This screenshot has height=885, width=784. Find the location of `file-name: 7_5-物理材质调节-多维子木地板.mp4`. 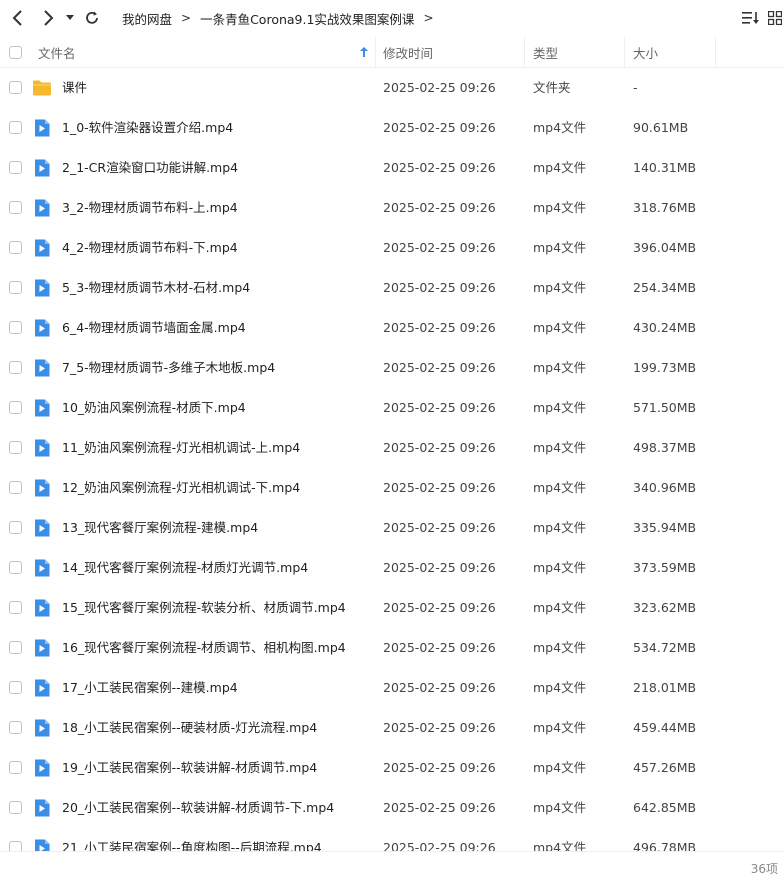

file-name: 7_5-物理材质调节-多维子木地板.mp4 is located at coordinates (168, 368).